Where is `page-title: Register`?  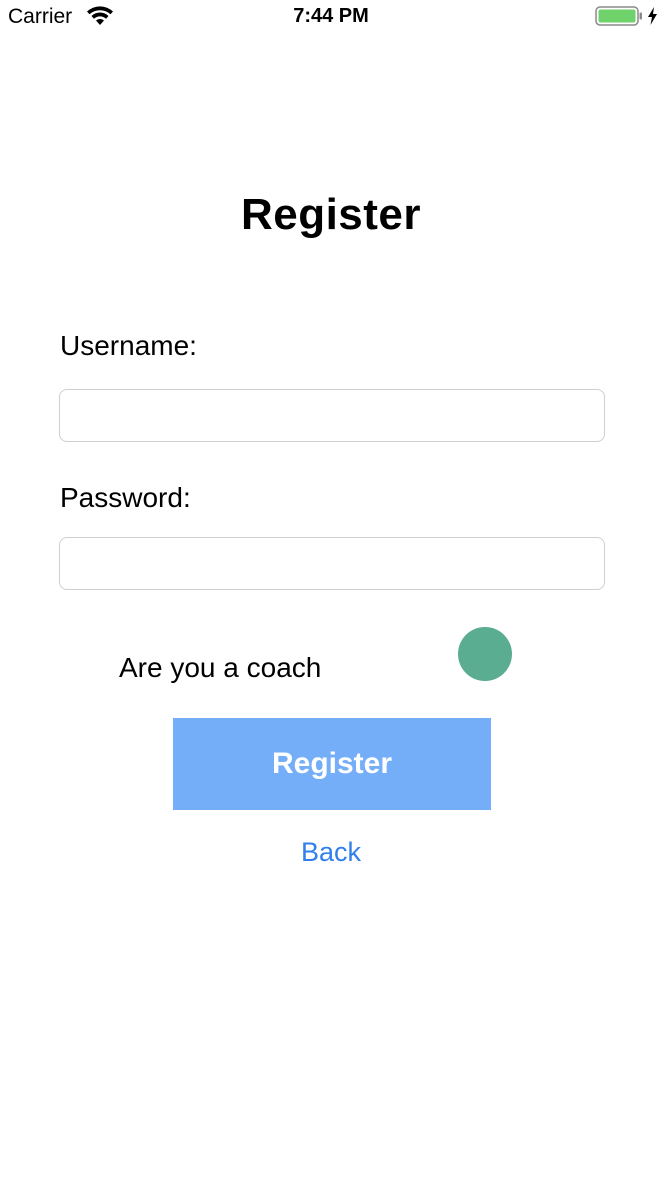
page-title: Register is located at coordinates (331, 214).